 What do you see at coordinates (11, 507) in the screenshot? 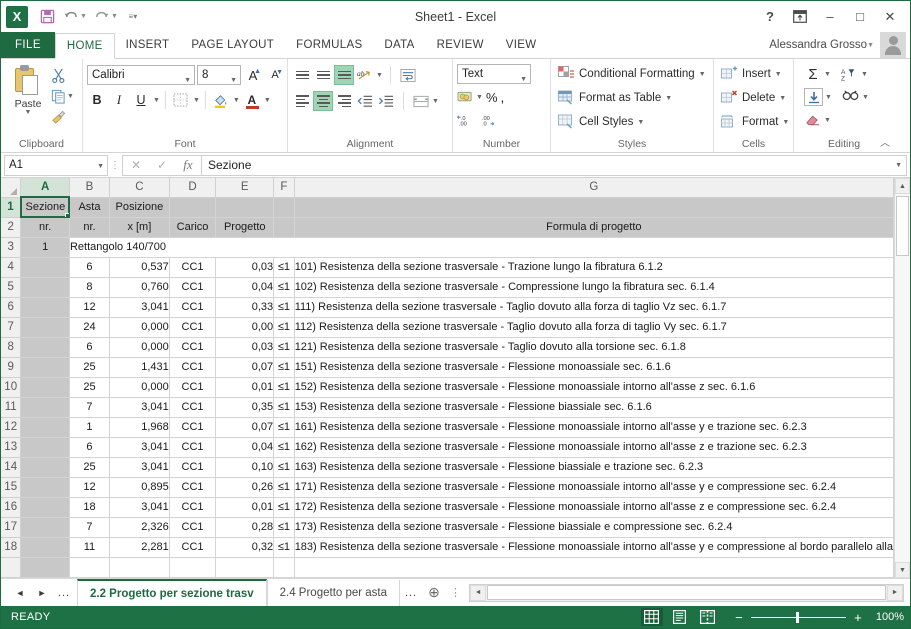
I see `row-header-16: 16` at bounding box center [11, 507].